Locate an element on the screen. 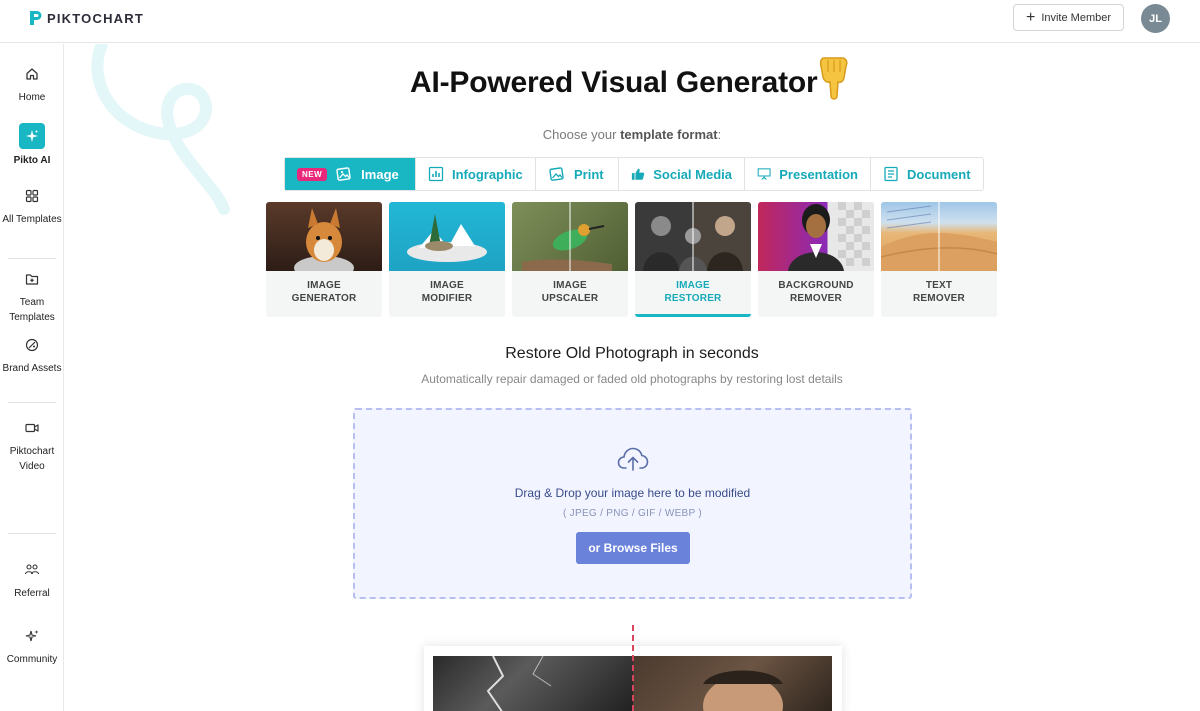  tool-card-image-generator: IMAGE GENERATOR is located at coordinates (324, 259).